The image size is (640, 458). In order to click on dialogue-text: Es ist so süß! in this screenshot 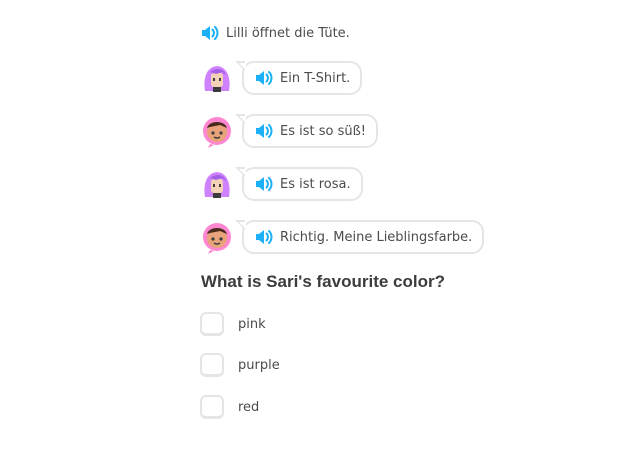, I will do `click(323, 131)`.